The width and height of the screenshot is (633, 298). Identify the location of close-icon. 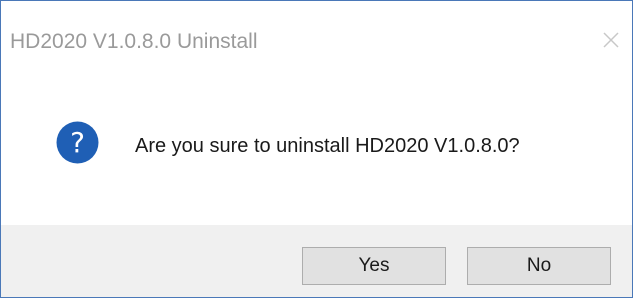
(611, 40).